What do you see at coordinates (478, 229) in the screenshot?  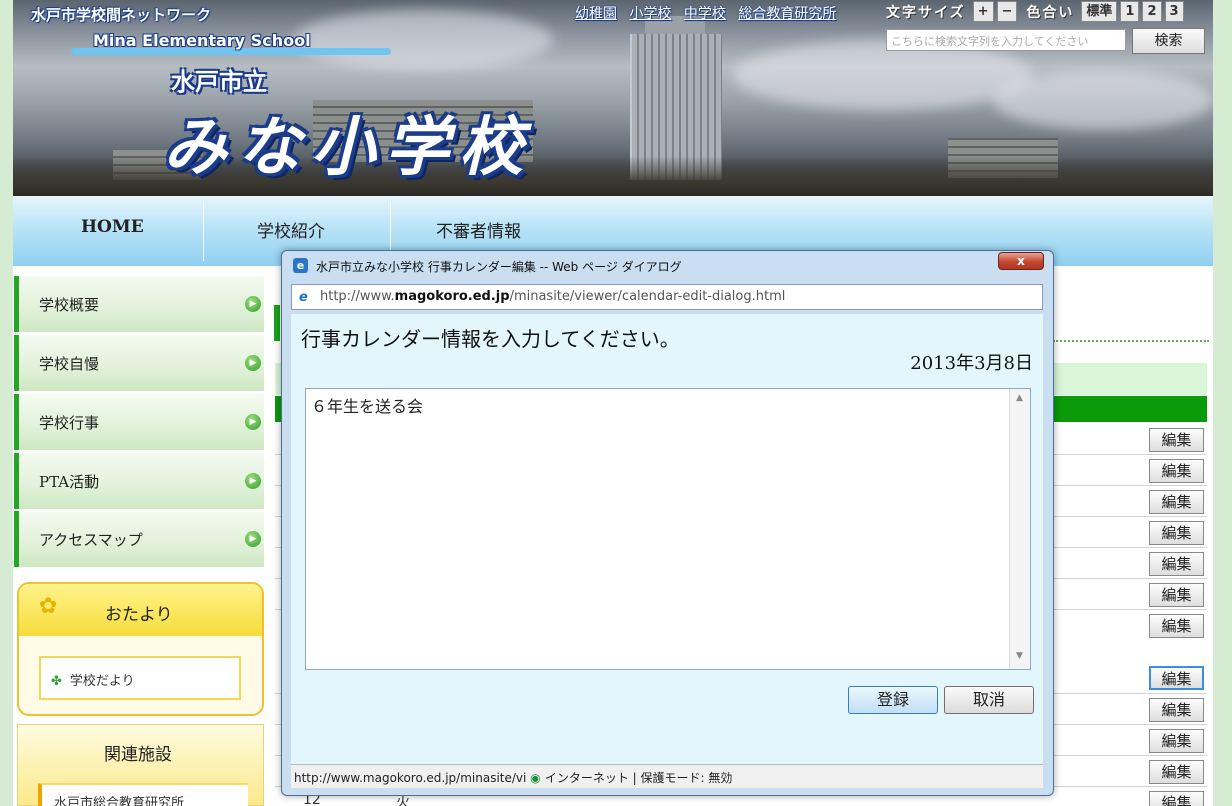 I see `nav-suspicious-info: 不審者情報` at bounding box center [478, 229].